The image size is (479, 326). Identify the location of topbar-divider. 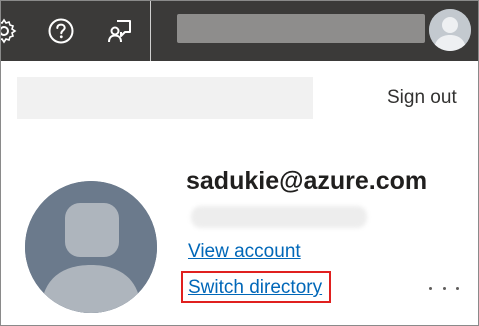
(150, 31).